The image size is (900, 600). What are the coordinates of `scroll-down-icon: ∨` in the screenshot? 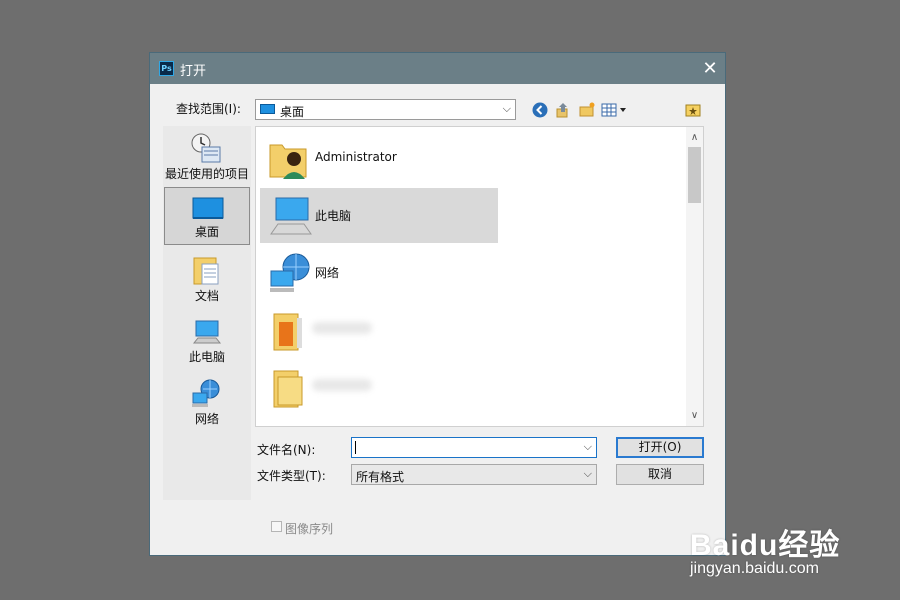 It's located at (694, 415).